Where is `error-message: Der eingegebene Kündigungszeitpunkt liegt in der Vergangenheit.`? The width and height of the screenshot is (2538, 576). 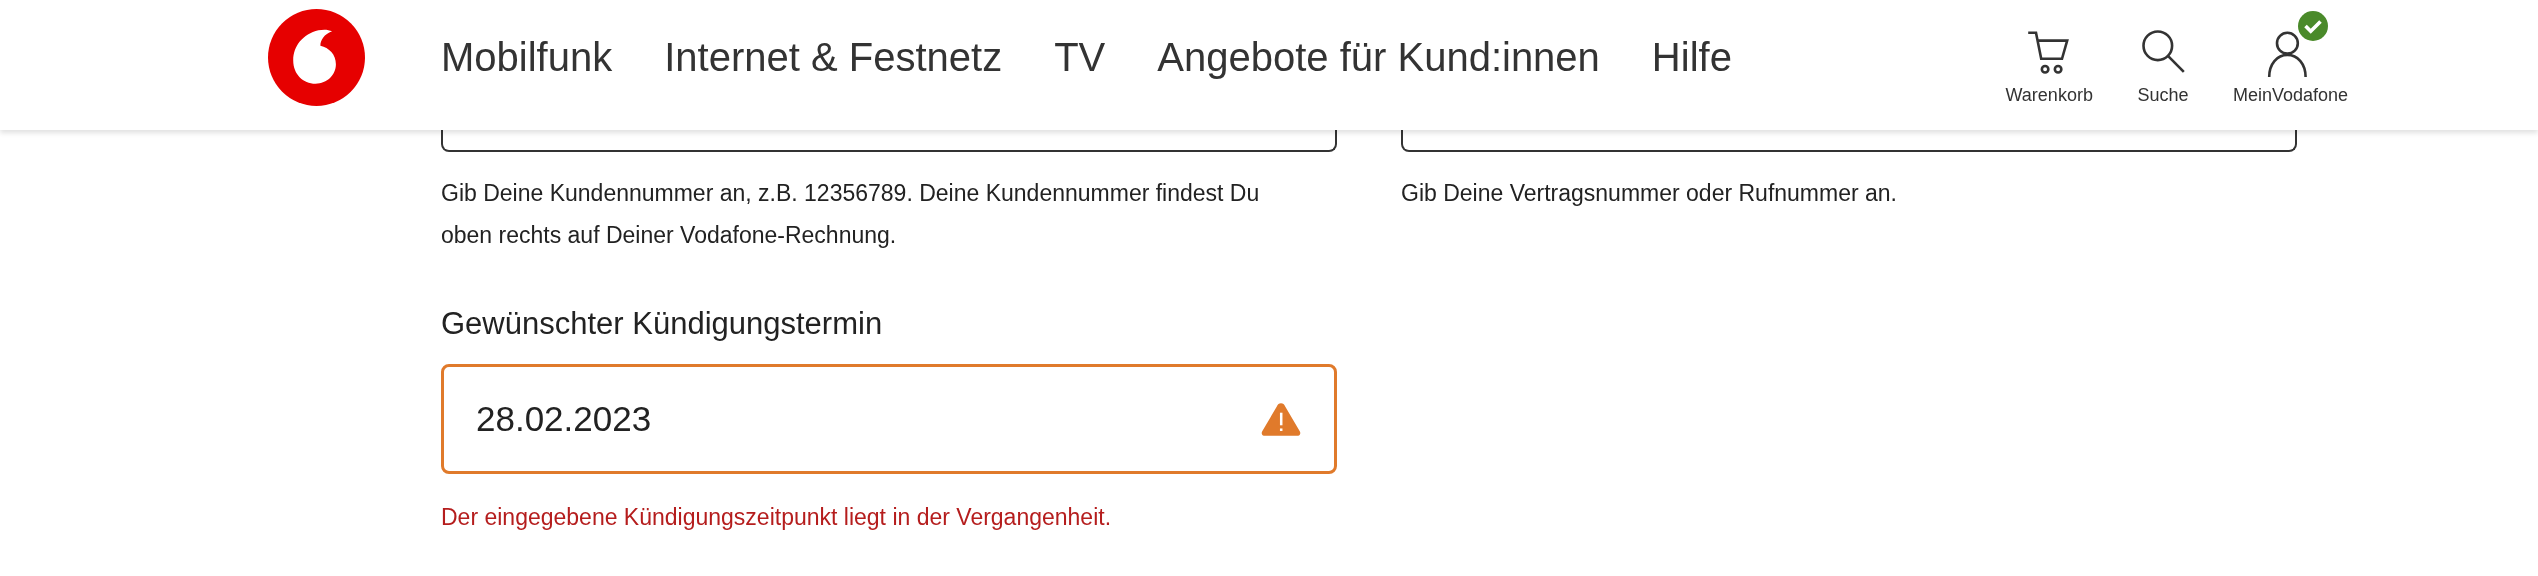 error-message: Der eingegebene Kündigungszeitpunkt liegt in der Vergangenheit. is located at coordinates (777, 517).